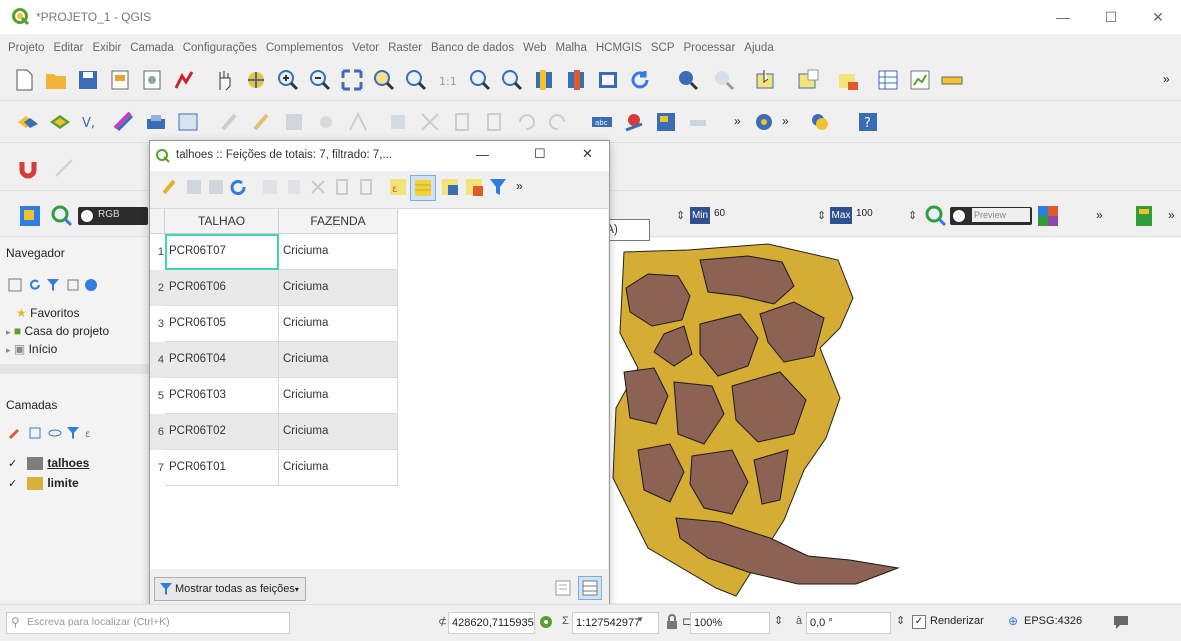  I want to click on table-row: 6 PCR06T02 Criciuma, so click(274, 432).